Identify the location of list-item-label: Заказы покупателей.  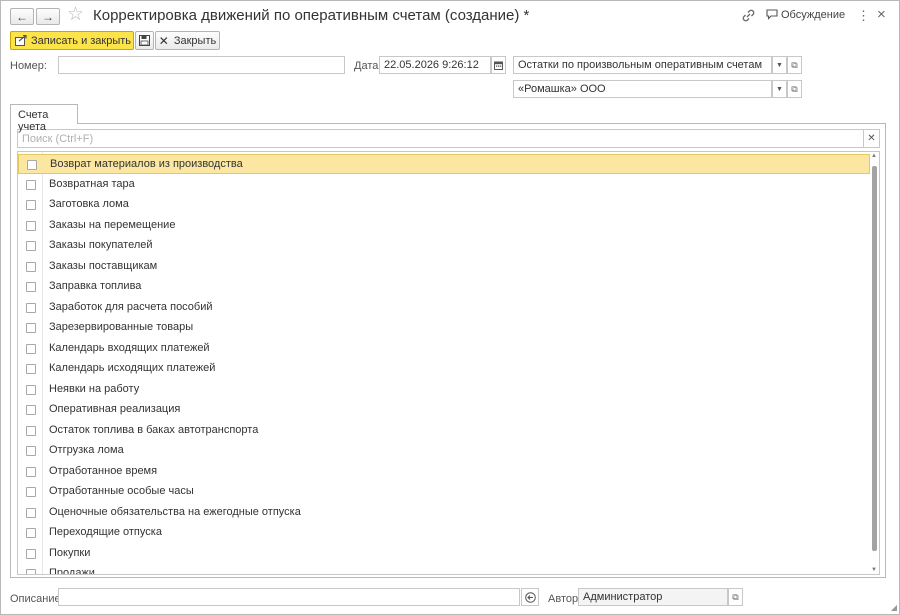
(101, 245).